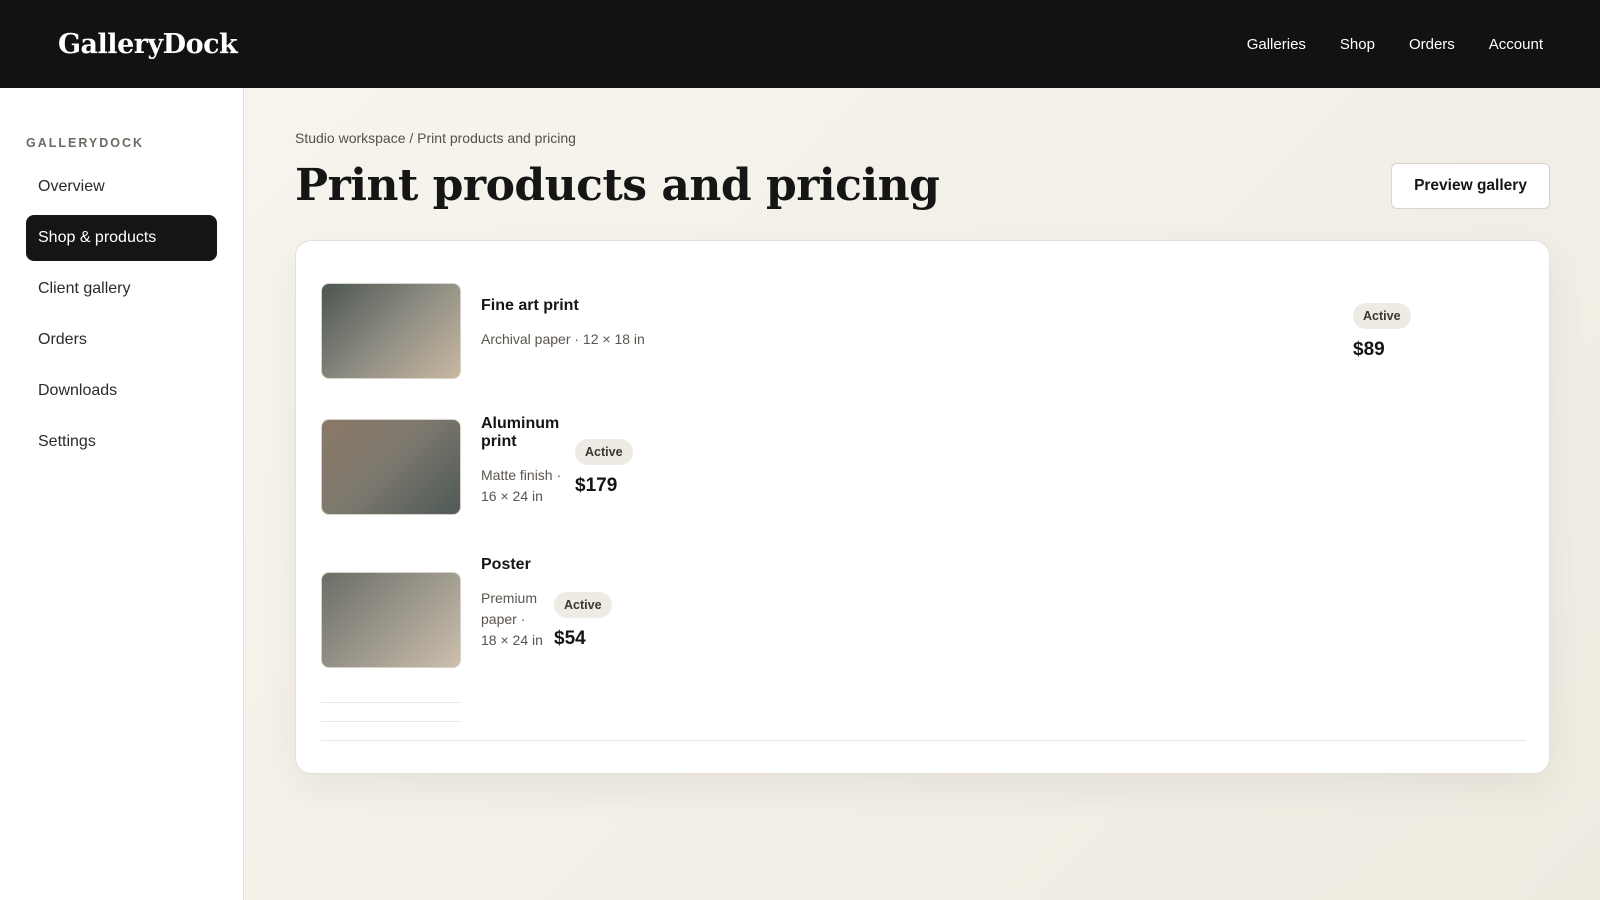 This screenshot has width=1600, height=900. I want to click on product-meta: Active $54, so click(583, 621).